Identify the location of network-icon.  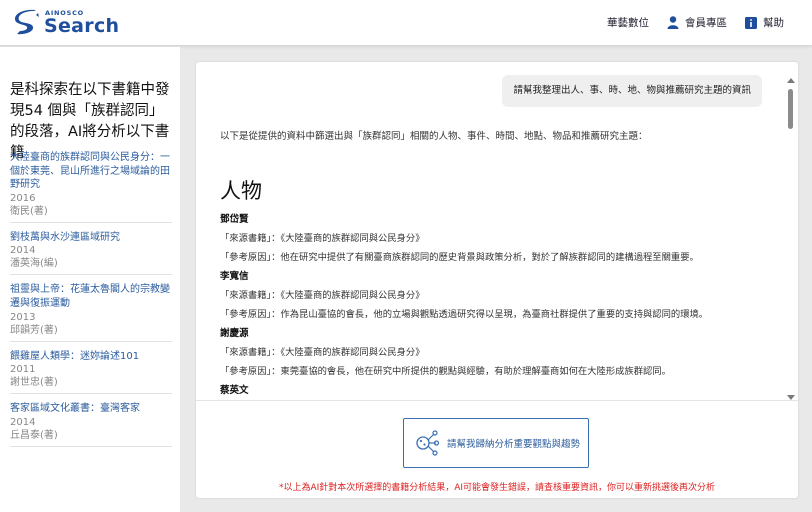
(428, 443).